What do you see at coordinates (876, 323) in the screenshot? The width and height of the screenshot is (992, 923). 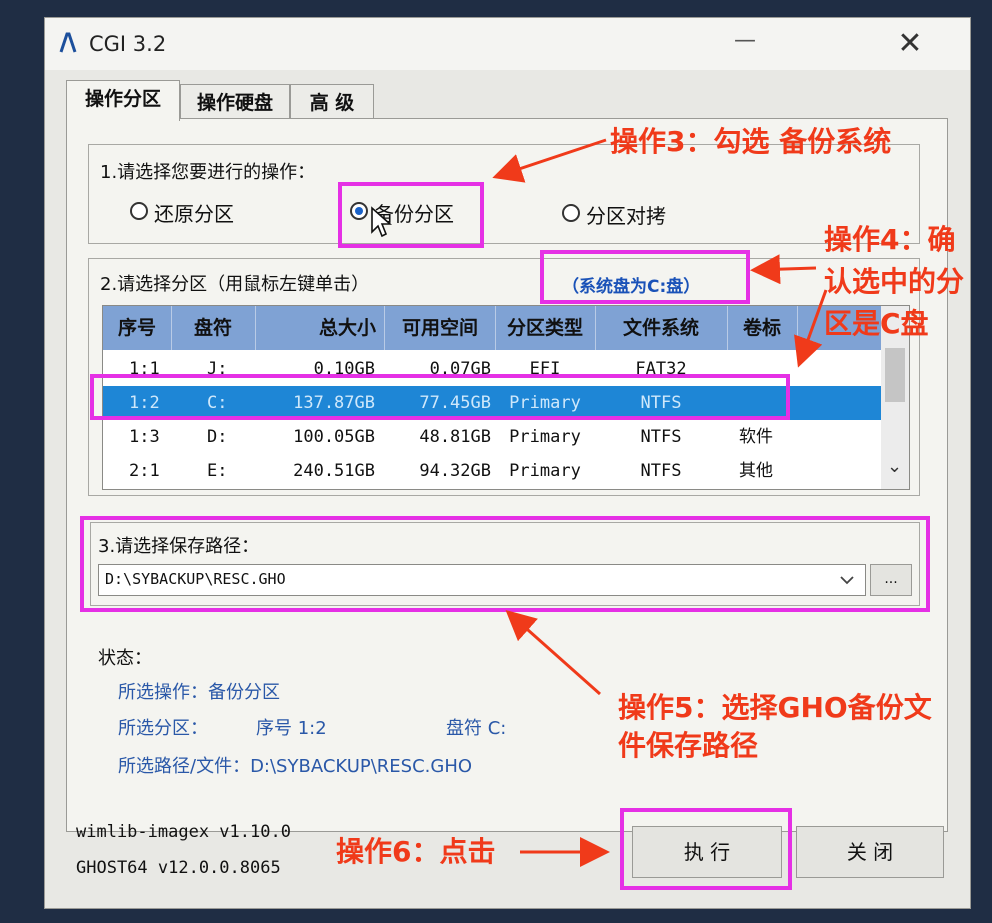 I see `annotation-op4-line3: 区是C盘` at bounding box center [876, 323].